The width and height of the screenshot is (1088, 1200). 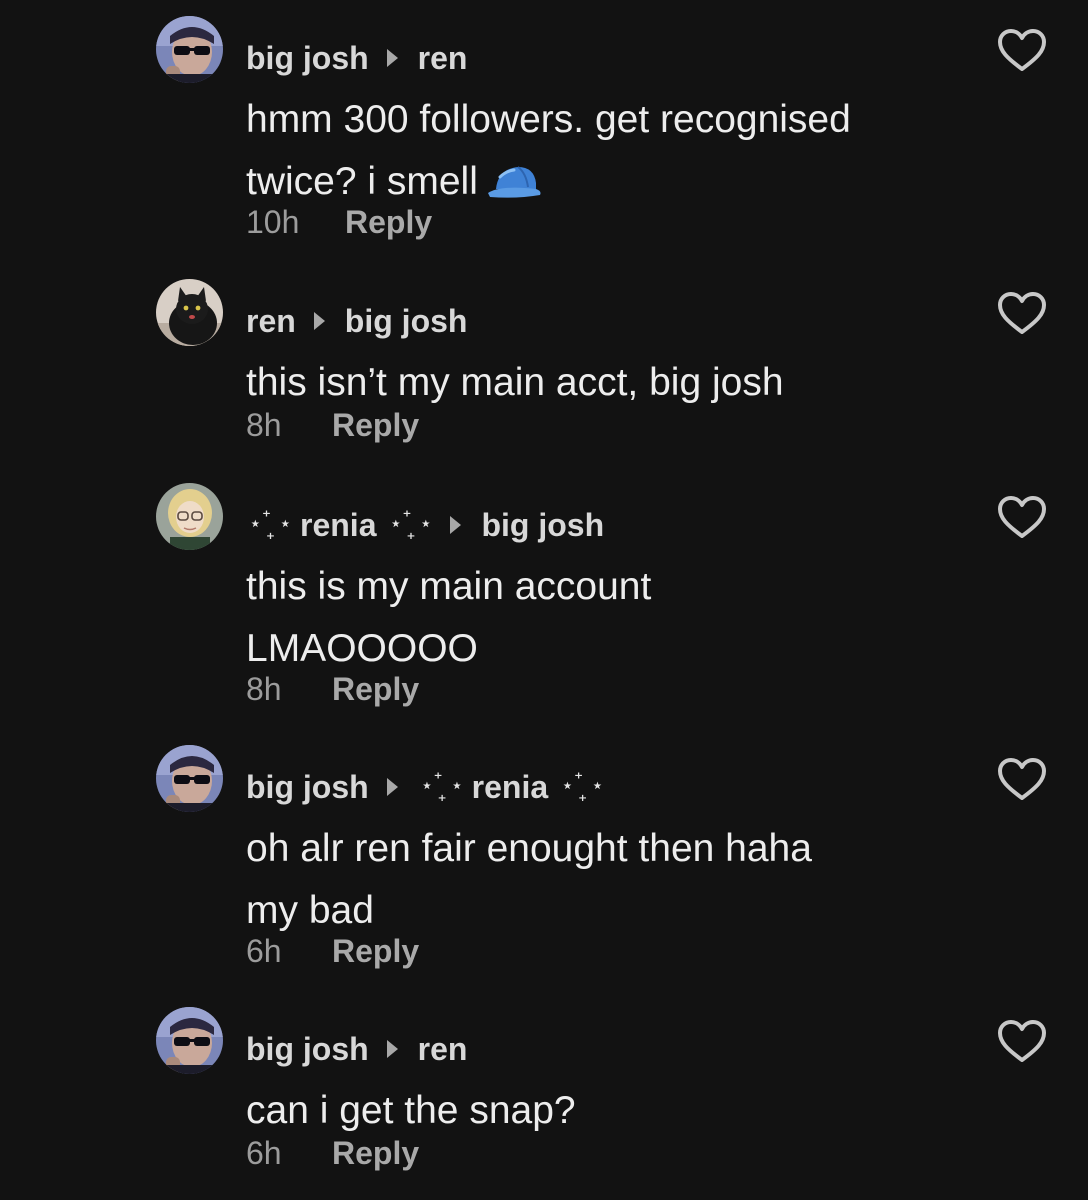 I want to click on comment-header: big josh ⋆ ⁺ ₊ ⋆ renia ⋆ ⁺ ₊ ⋆, so click(x=425, y=787).